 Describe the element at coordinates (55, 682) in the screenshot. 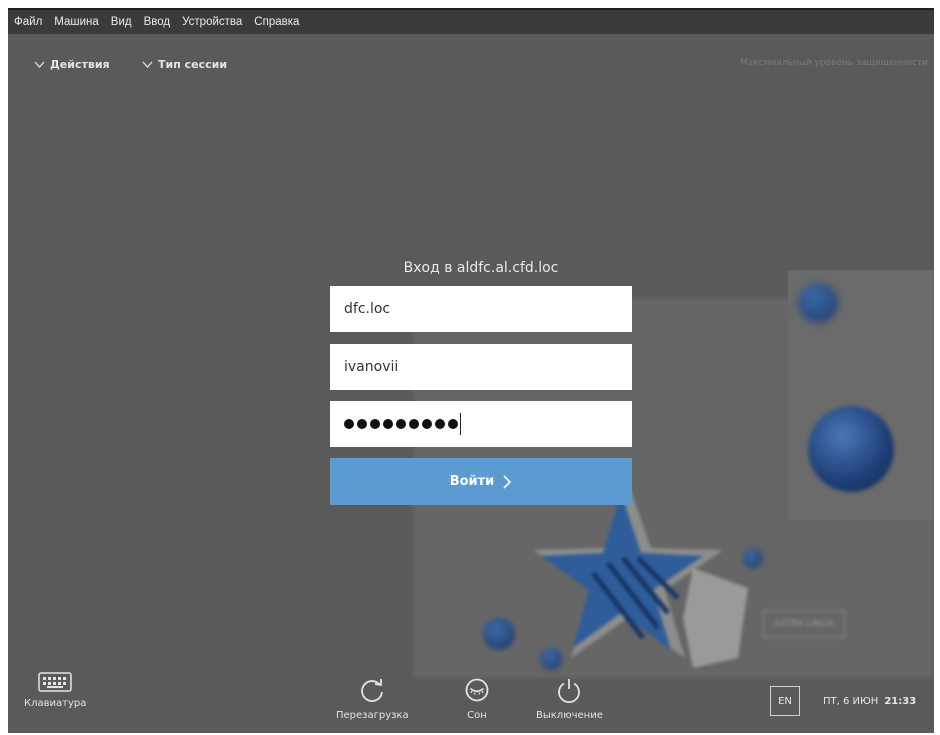

I see `keyboard-icon` at that location.